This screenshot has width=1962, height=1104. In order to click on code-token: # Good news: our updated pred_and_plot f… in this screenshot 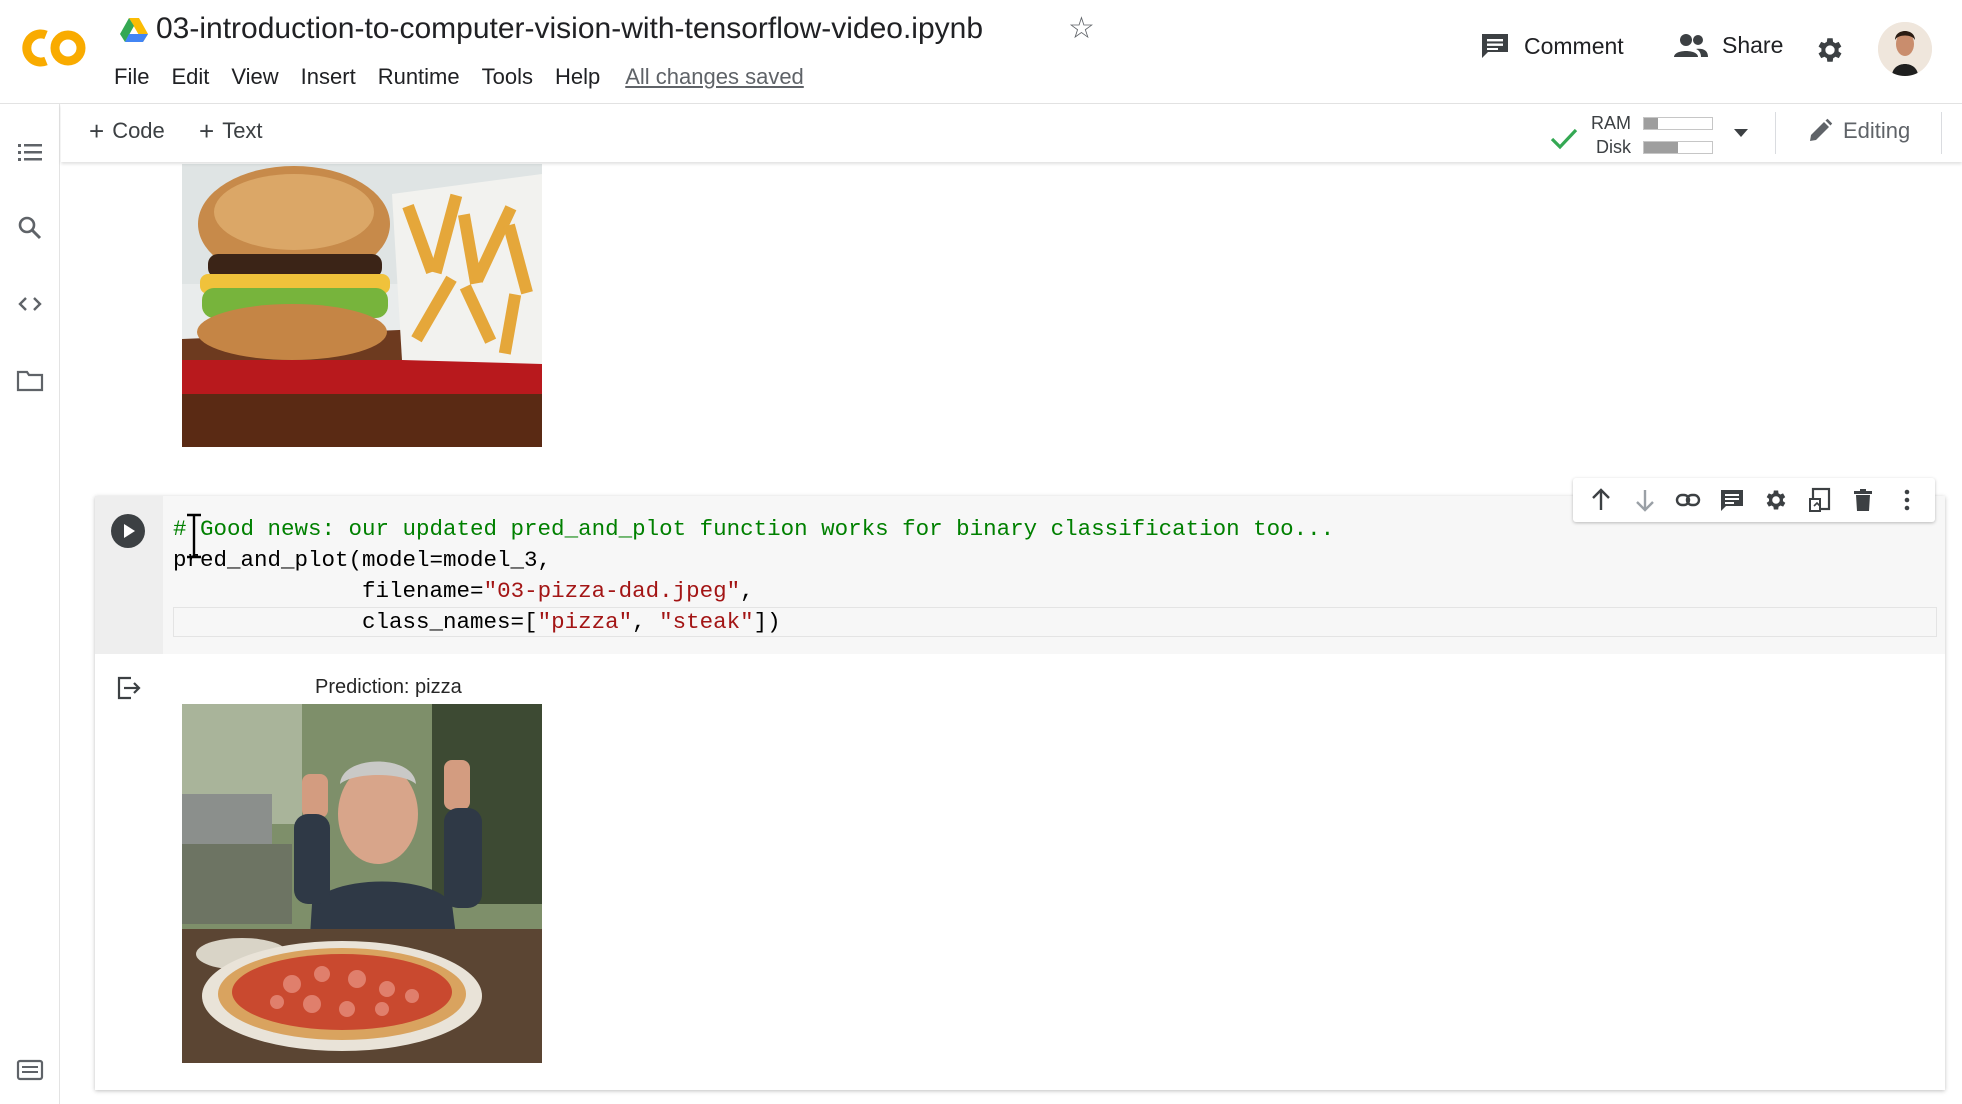, I will do `click(754, 529)`.